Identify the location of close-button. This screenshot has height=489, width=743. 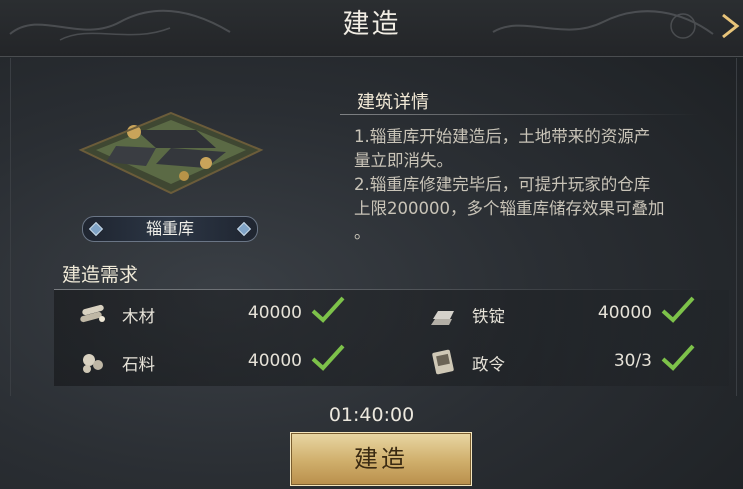
(730, 26).